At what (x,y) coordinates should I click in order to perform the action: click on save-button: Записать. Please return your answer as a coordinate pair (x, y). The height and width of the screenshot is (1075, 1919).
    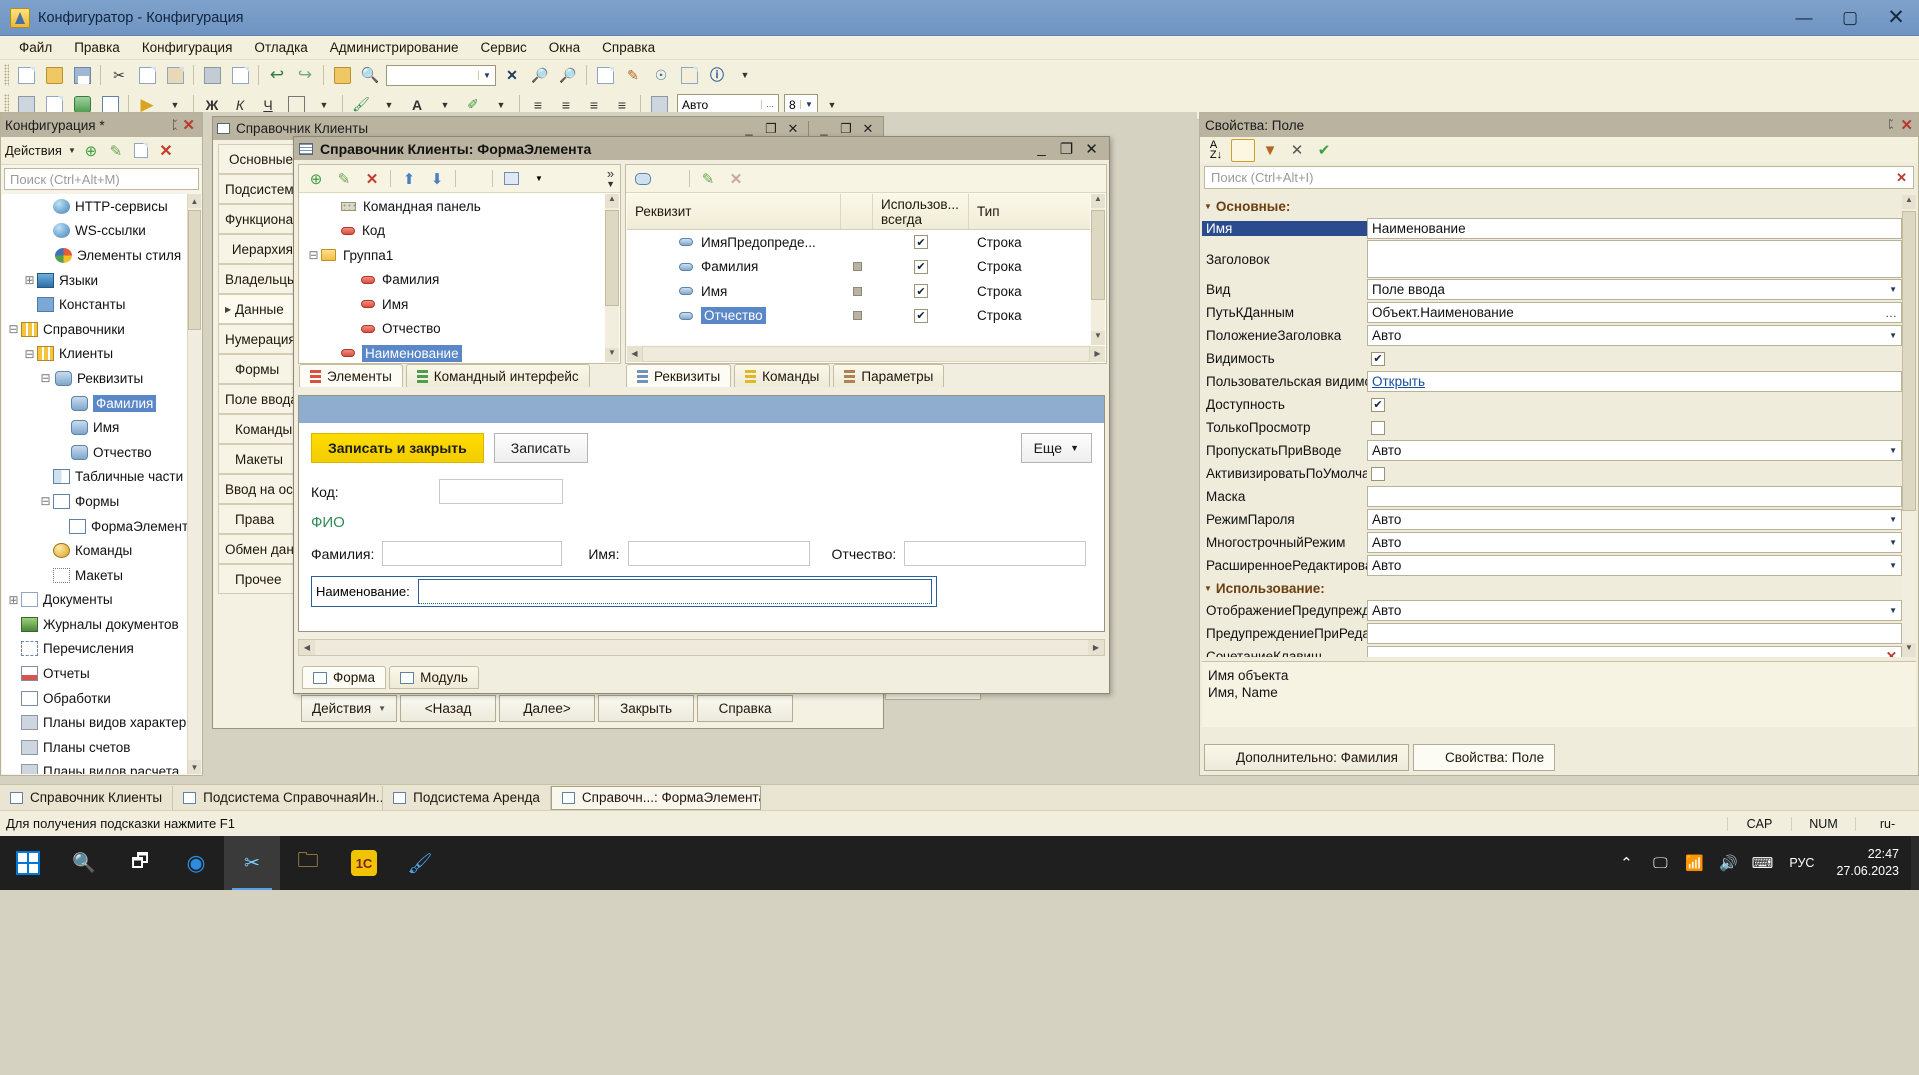
    Looking at the image, I should click on (540, 448).